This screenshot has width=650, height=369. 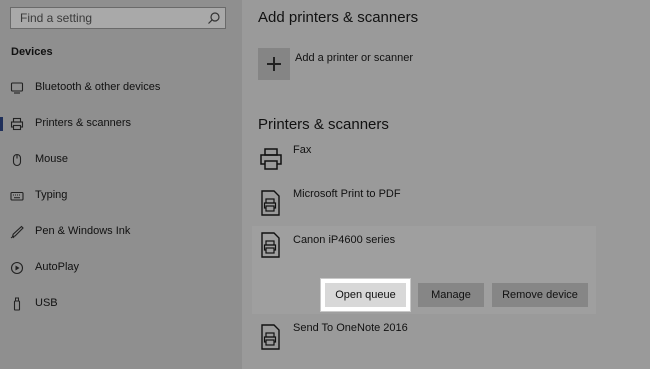 What do you see at coordinates (57, 267) in the screenshot?
I see `sidebar-item-label: AutoPlay` at bounding box center [57, 267].